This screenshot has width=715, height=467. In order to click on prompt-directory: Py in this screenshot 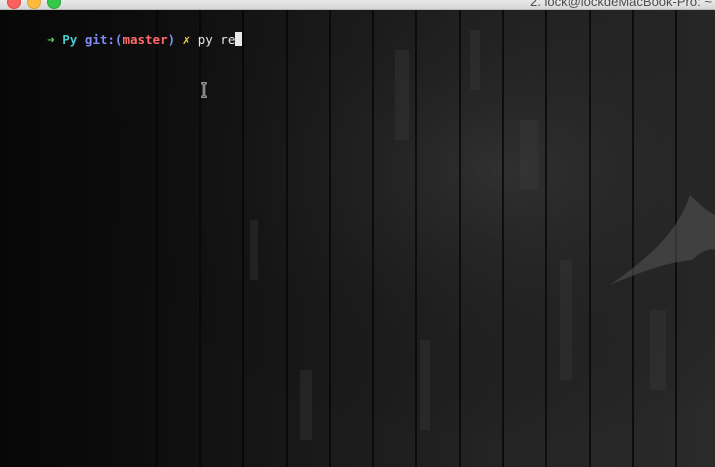, I will do `click(70, 39)`.